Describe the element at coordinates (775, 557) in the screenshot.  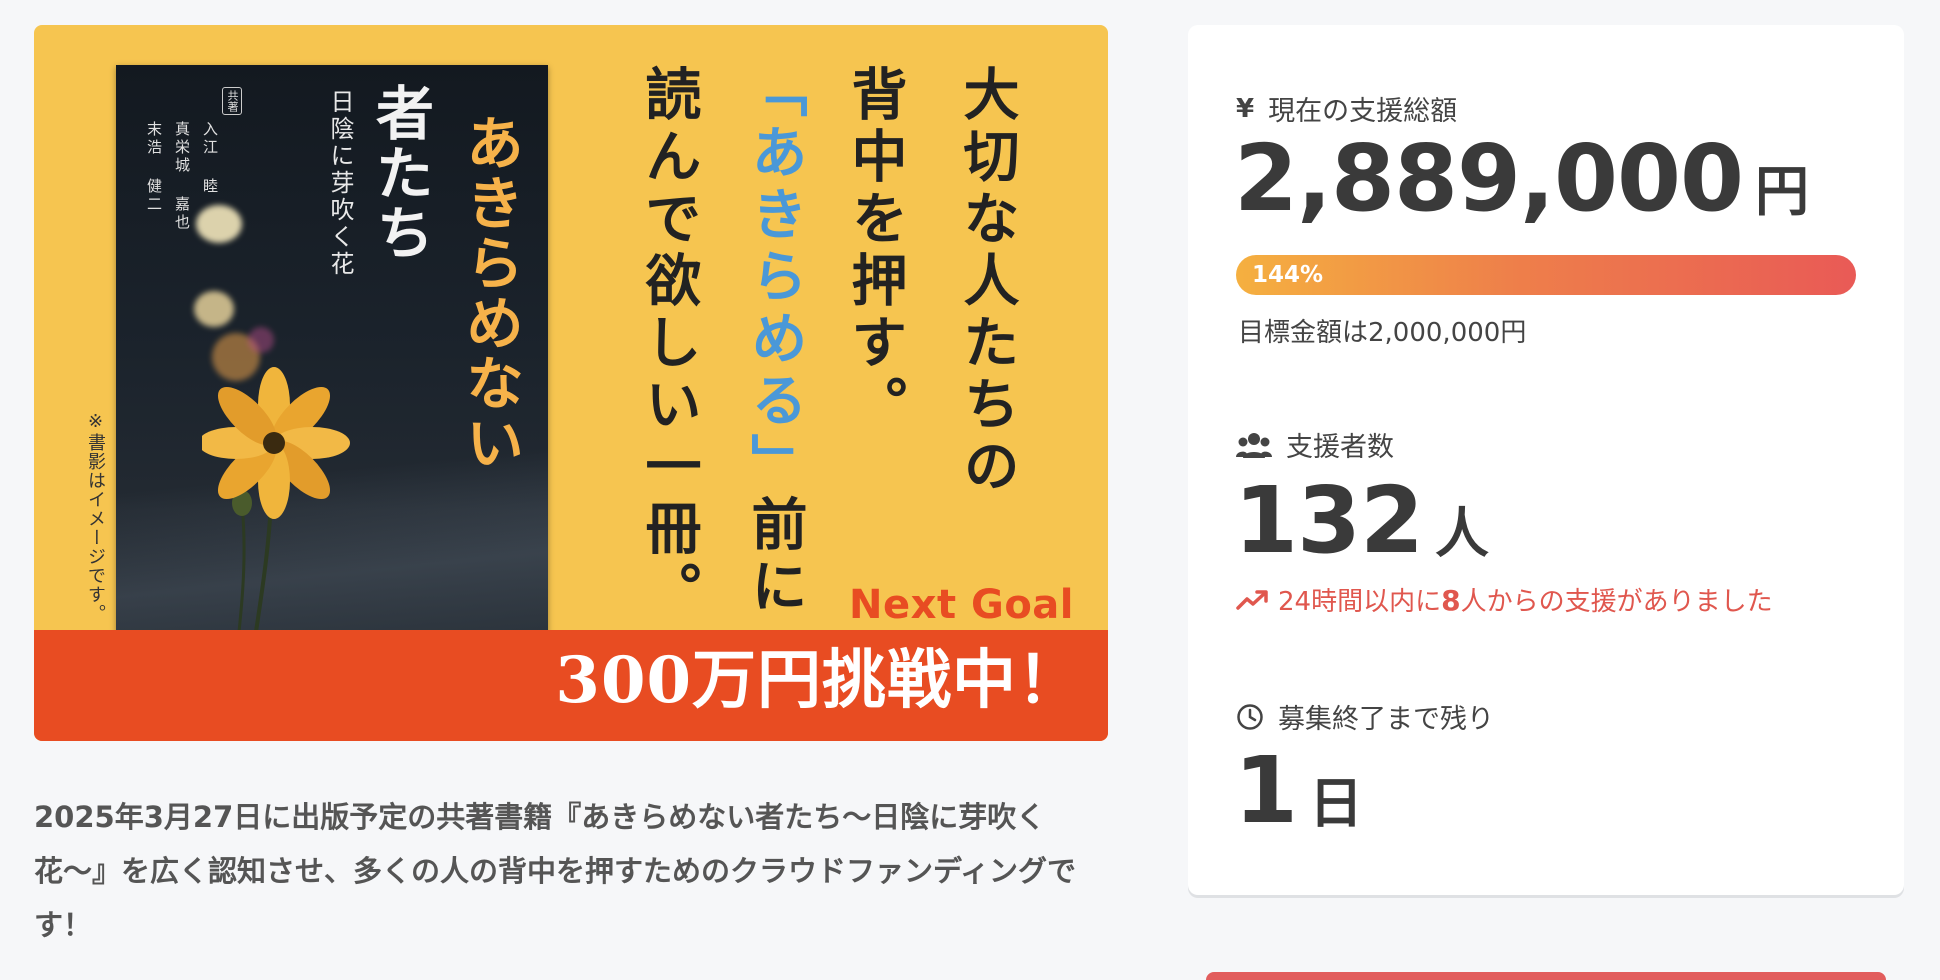
I see `headline-line-3-rest: 前に` at that location.